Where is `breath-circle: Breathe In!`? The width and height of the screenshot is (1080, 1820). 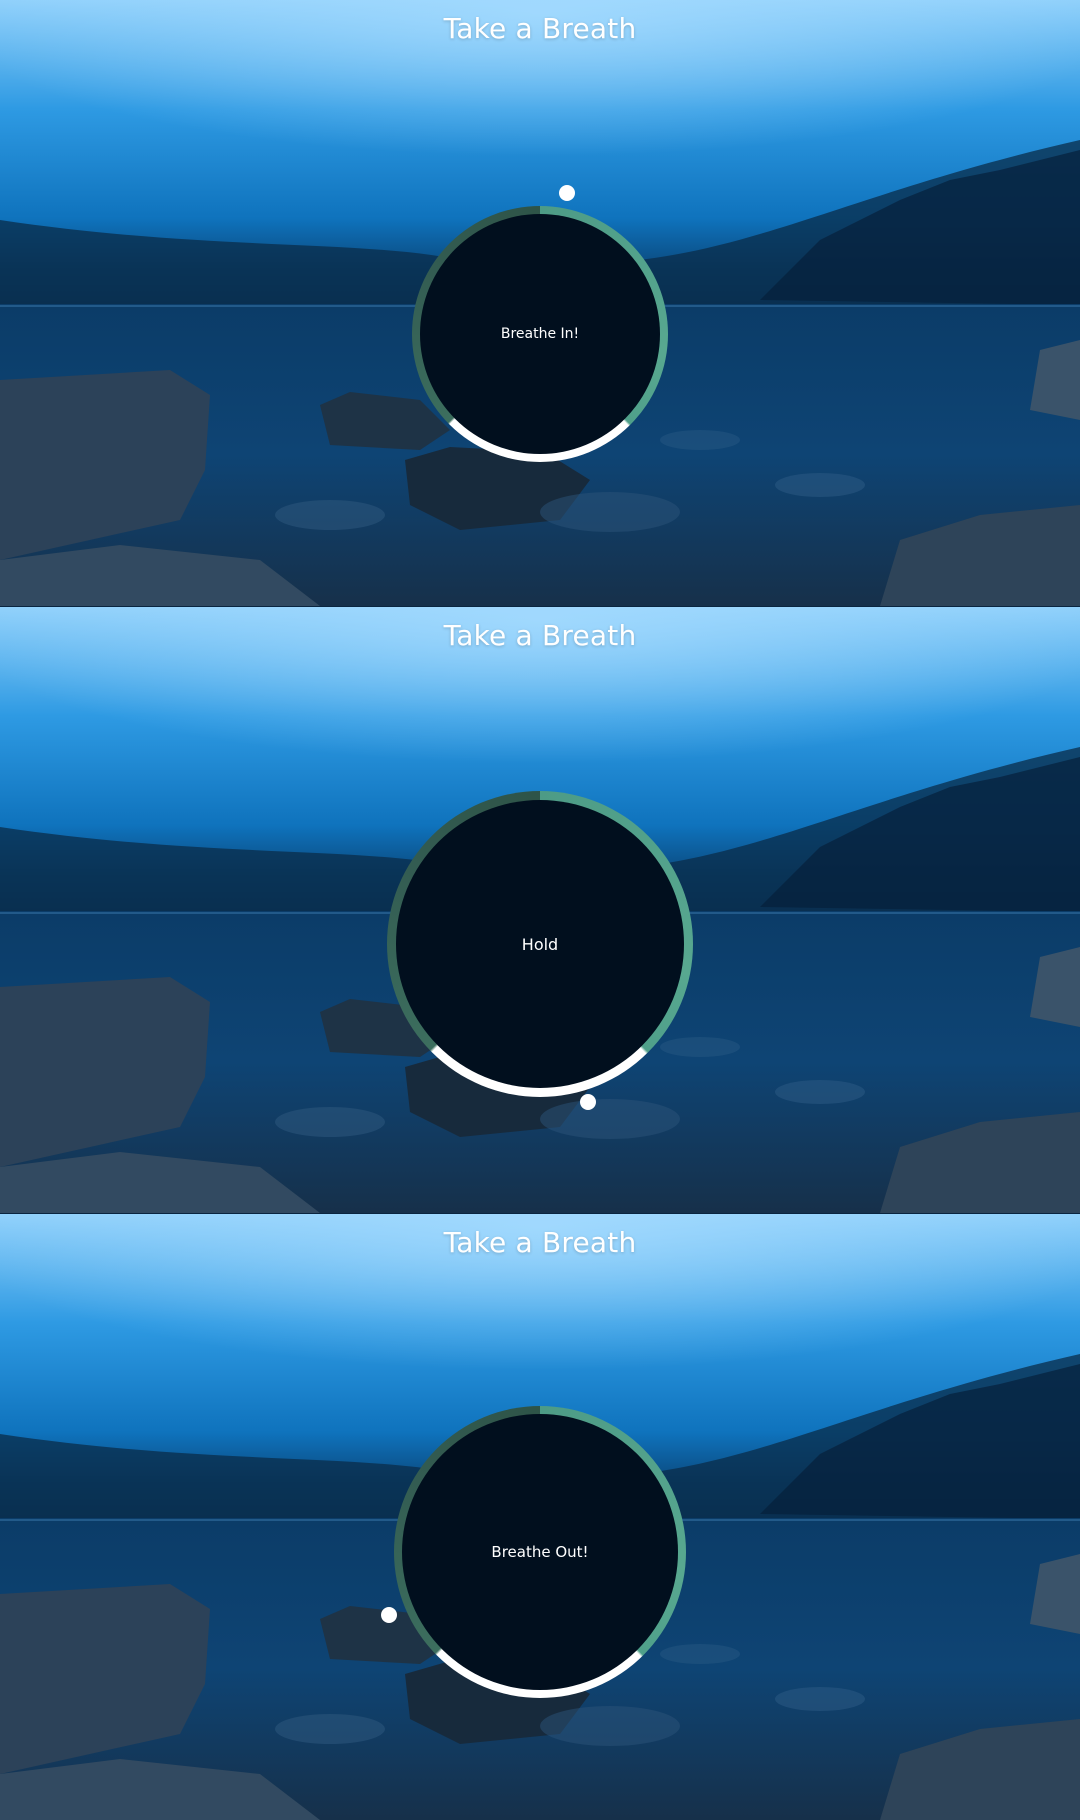 breath-circle: Breathe In! is located at coordinates (540, 334).